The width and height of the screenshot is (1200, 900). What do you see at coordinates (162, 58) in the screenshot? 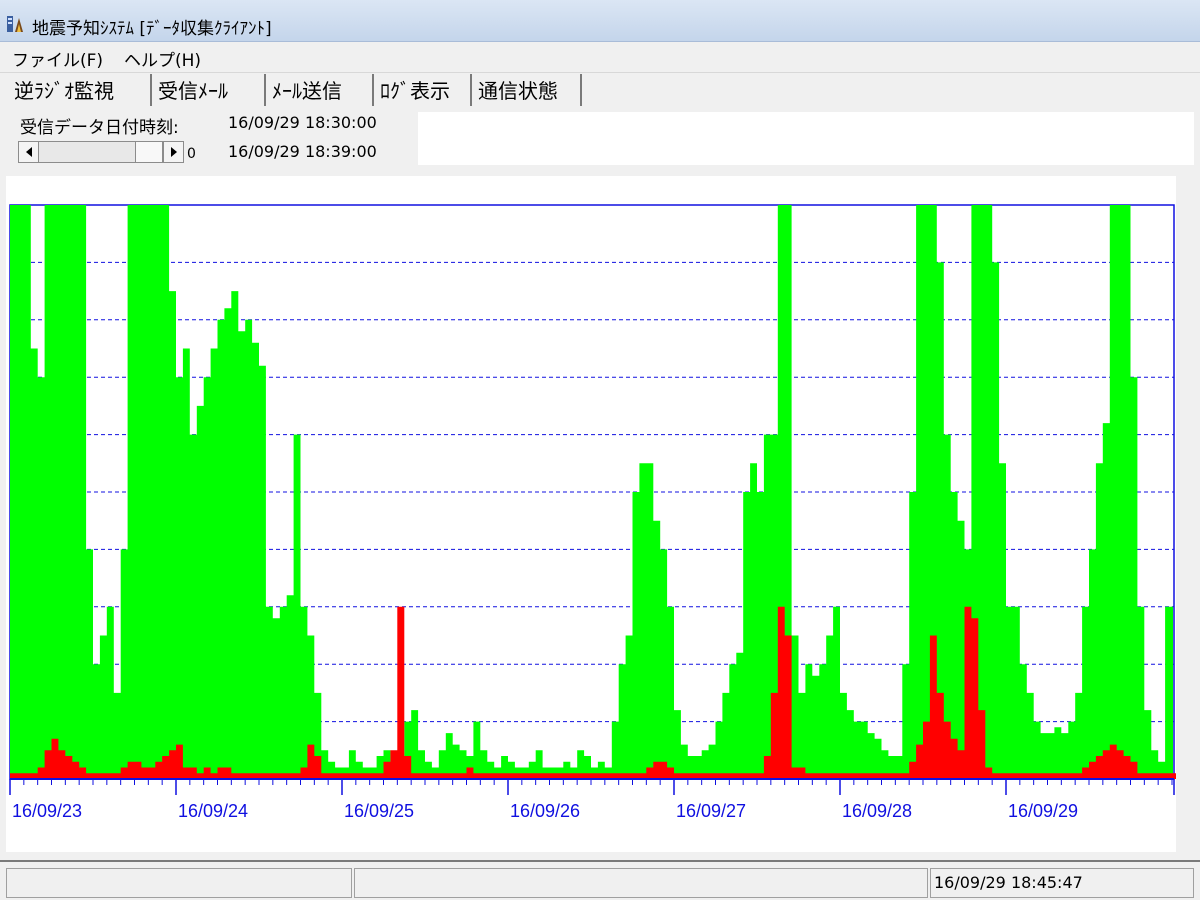
I see `menu-help: ヘルプ(H)` at bounding box center [162, 58].